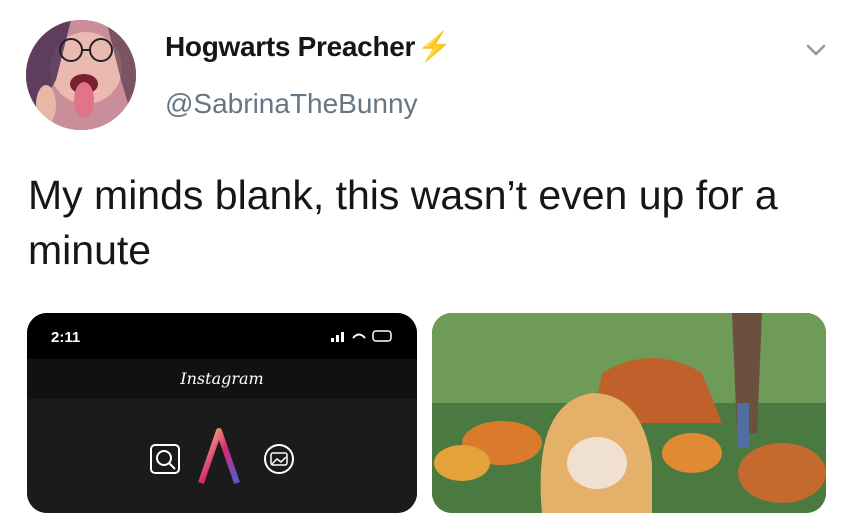 This screenshot has width=850, height=513. Describe the element at coordinates (816, 50) in the screenshot. I see `chevron-down-icon` at that location.